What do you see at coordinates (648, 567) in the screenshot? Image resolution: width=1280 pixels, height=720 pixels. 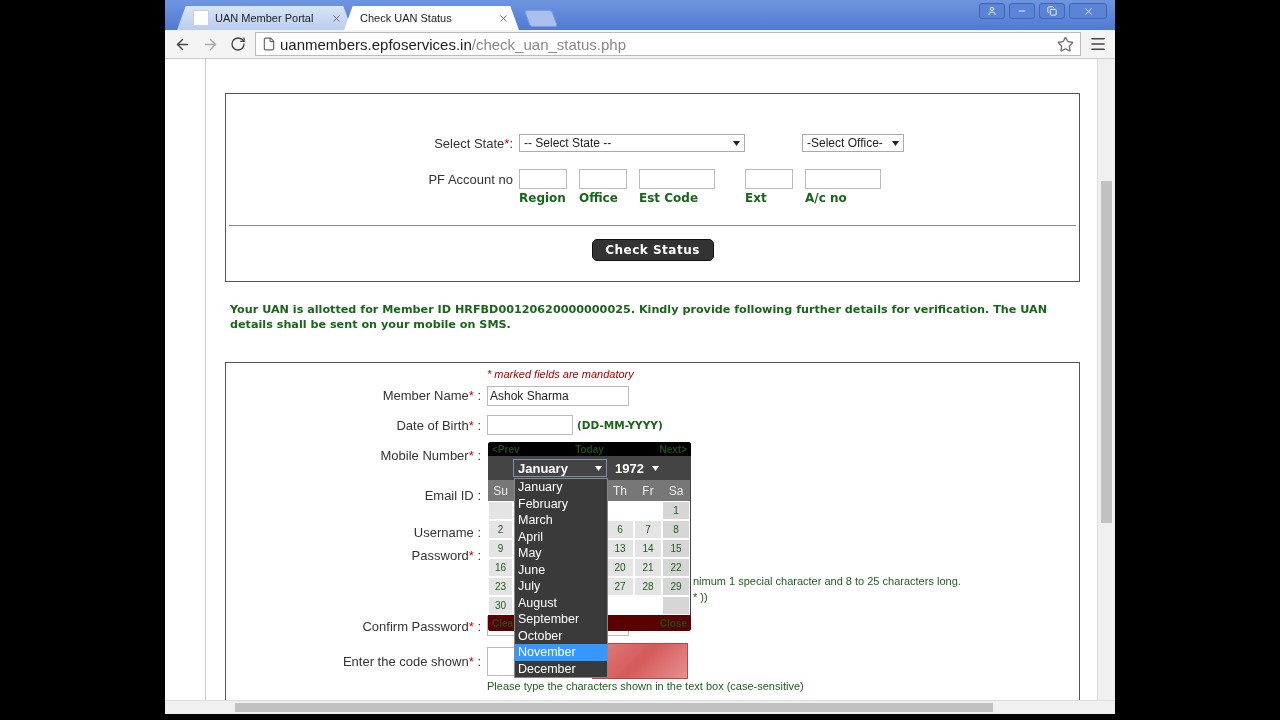 I see `day-cell: 21` at bounding box center [648, 567].